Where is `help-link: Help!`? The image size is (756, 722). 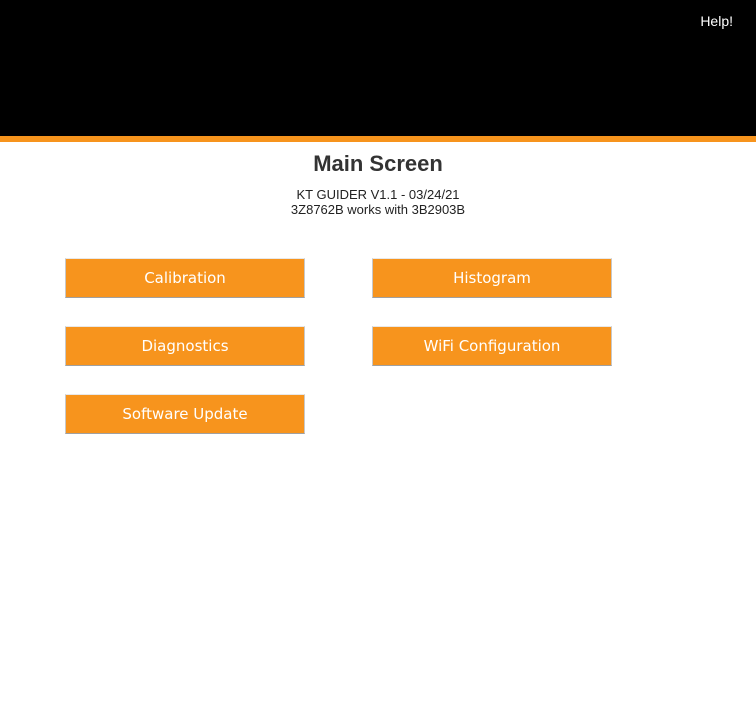
help-link: Help! is located at coordinates (716, 21).